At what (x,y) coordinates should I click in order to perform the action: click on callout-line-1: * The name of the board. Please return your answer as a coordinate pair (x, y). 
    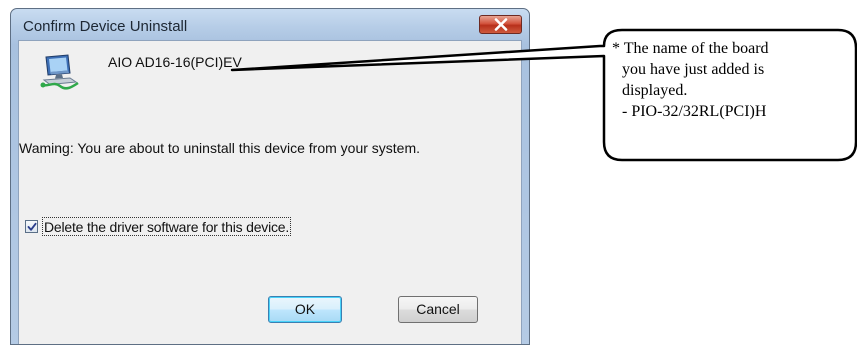
    Looking at the image, I should click on (690, 48).